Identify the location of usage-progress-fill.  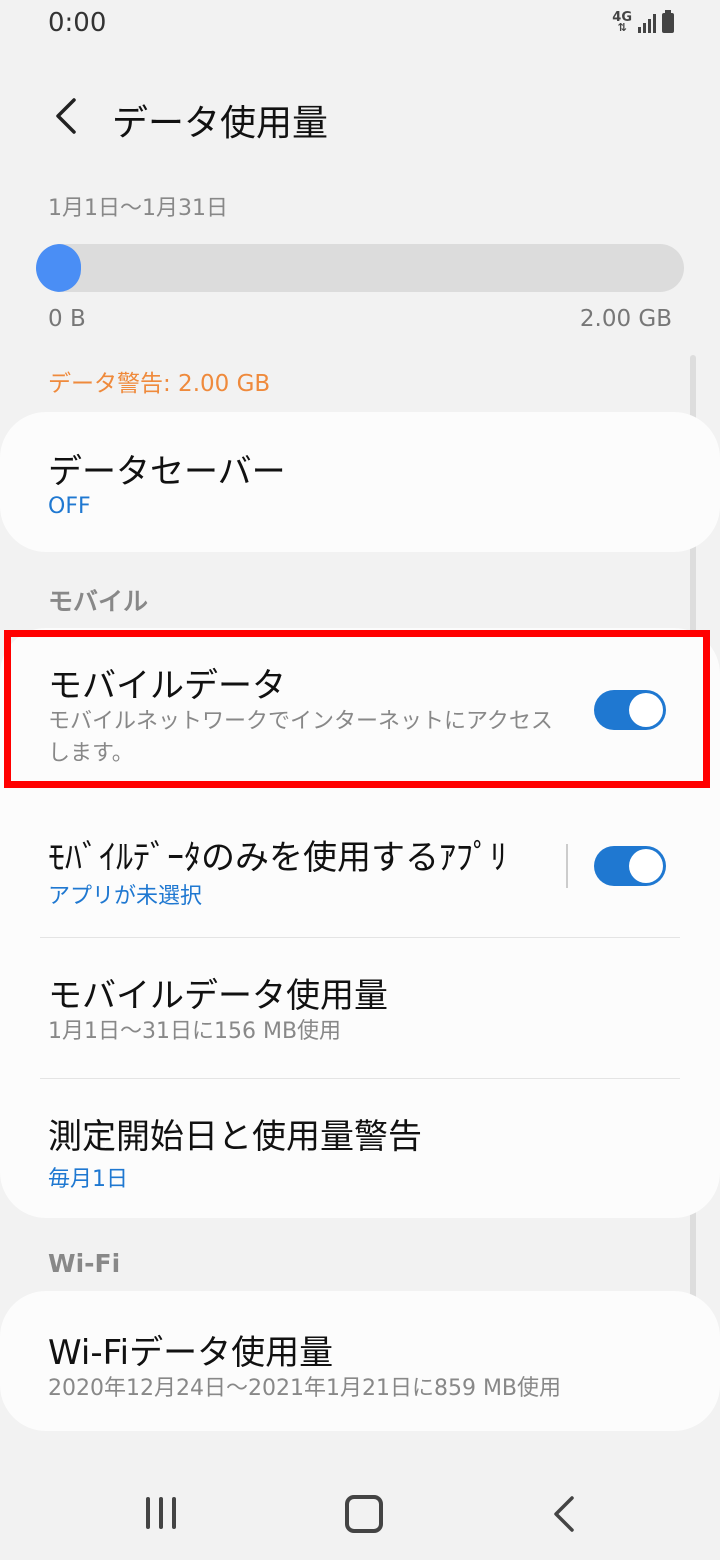
(59, 268).